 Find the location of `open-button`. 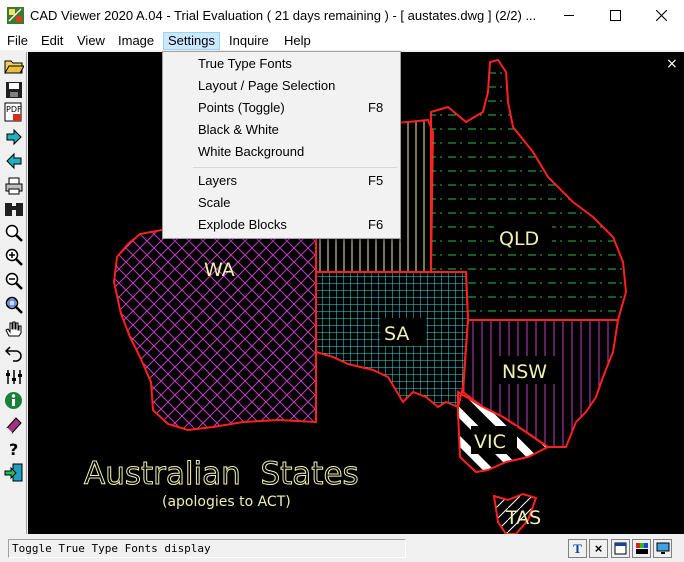

open-button is located at coordinates (13, 65).